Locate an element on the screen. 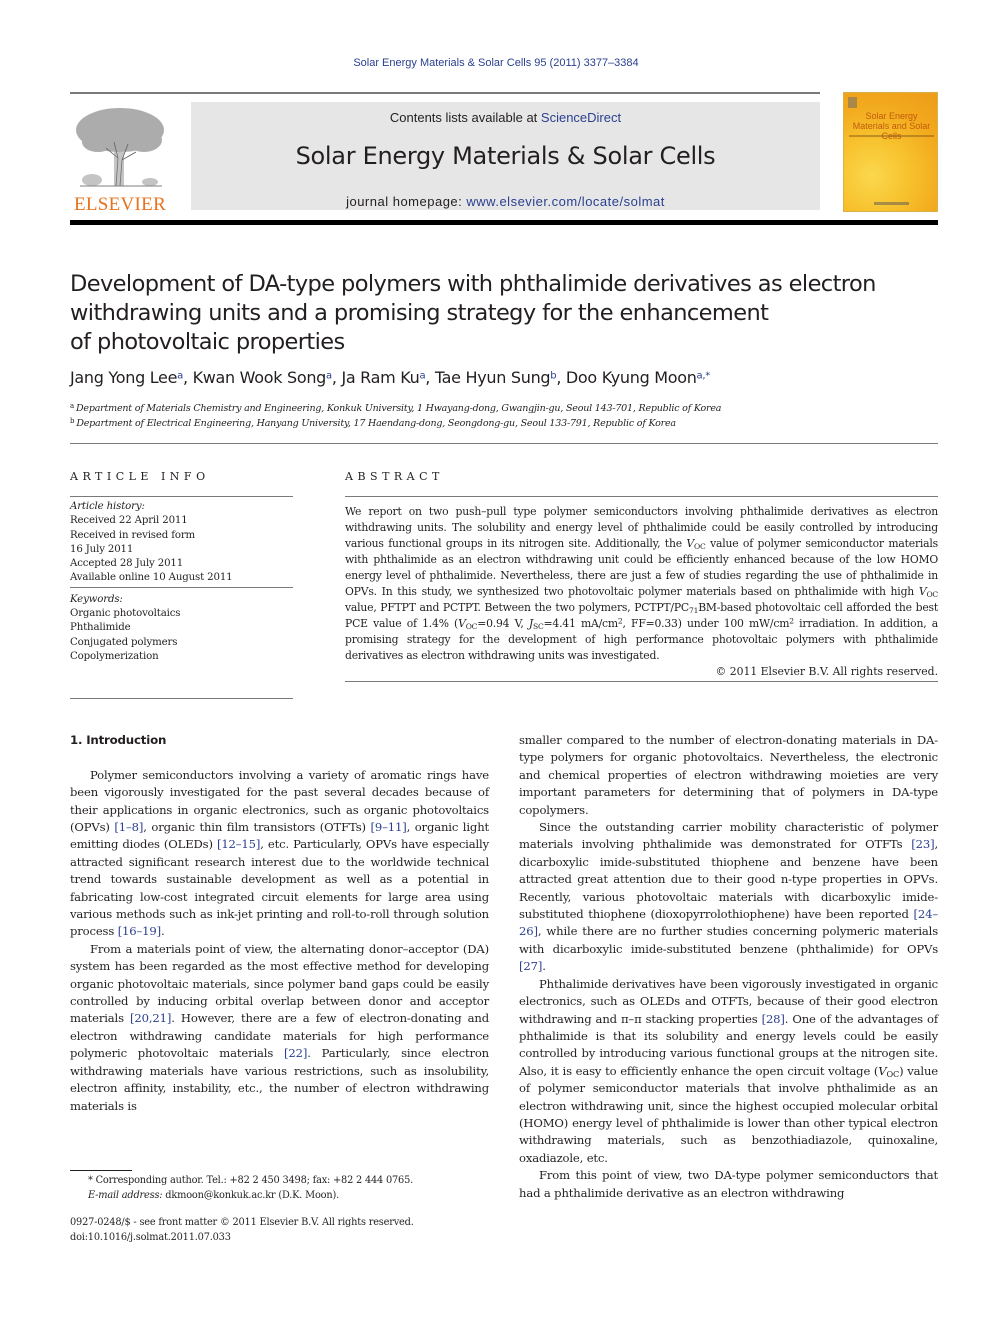 This screenshot has width=992, height=1323. cover-footer-bar is located at coordinates (891, 203).